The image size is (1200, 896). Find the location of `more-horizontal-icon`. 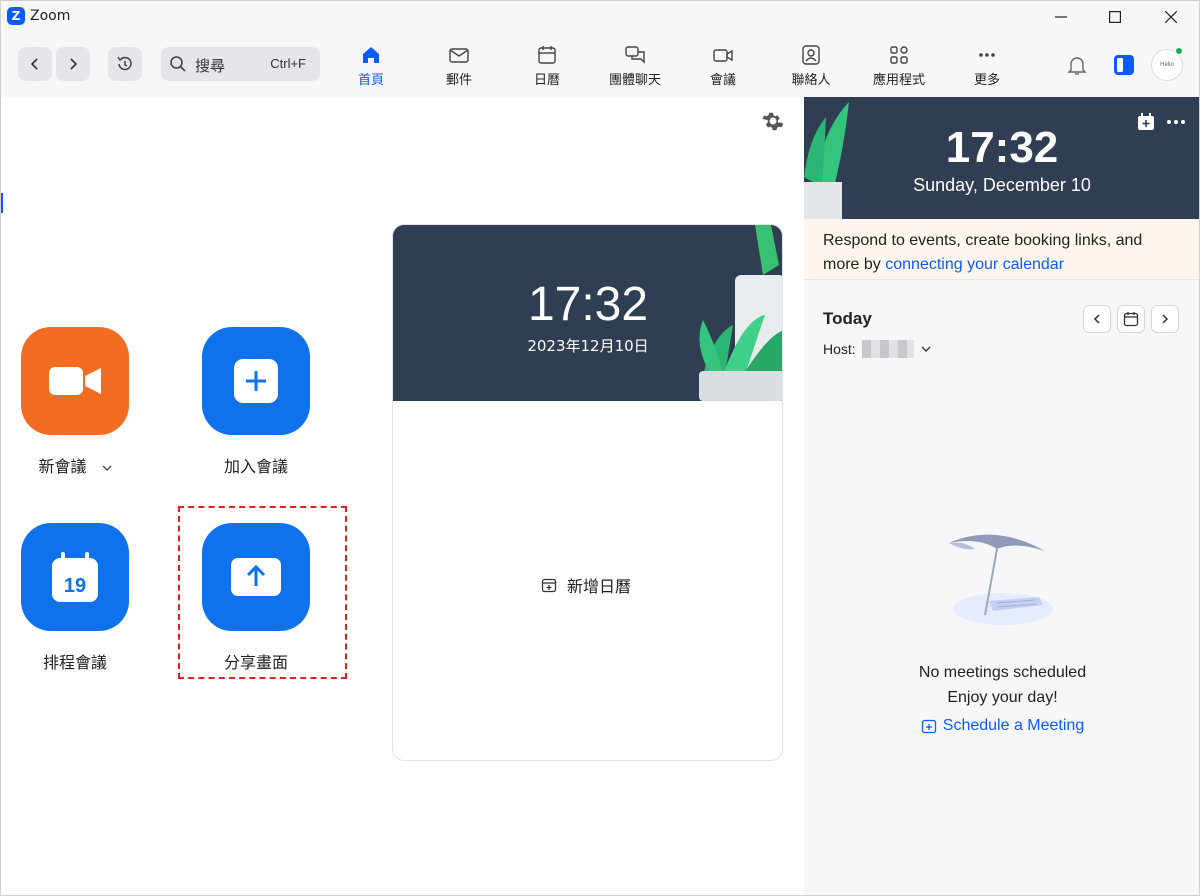

more-horizontal-icon is located at coordinates (1176, 122).